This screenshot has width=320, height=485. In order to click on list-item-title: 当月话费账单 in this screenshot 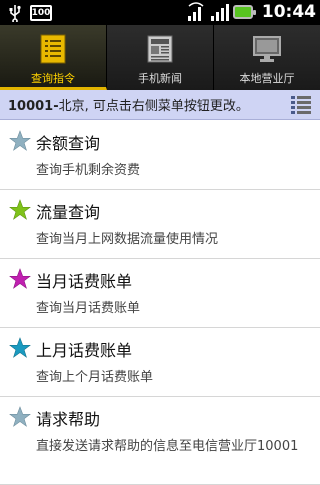, I will do `click(84, 281)`.